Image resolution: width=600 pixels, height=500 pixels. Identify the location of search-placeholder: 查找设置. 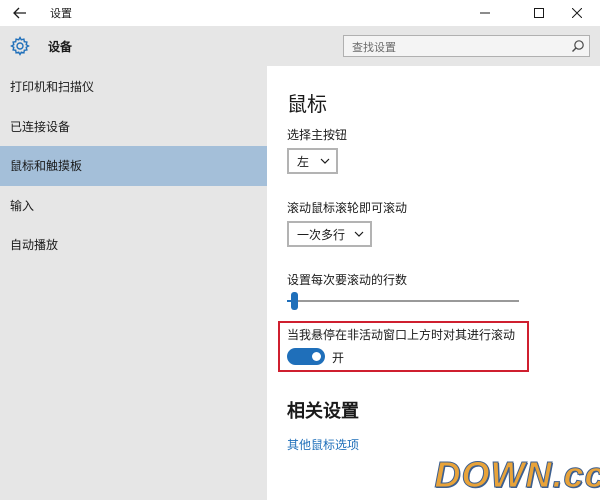
(374, 47).